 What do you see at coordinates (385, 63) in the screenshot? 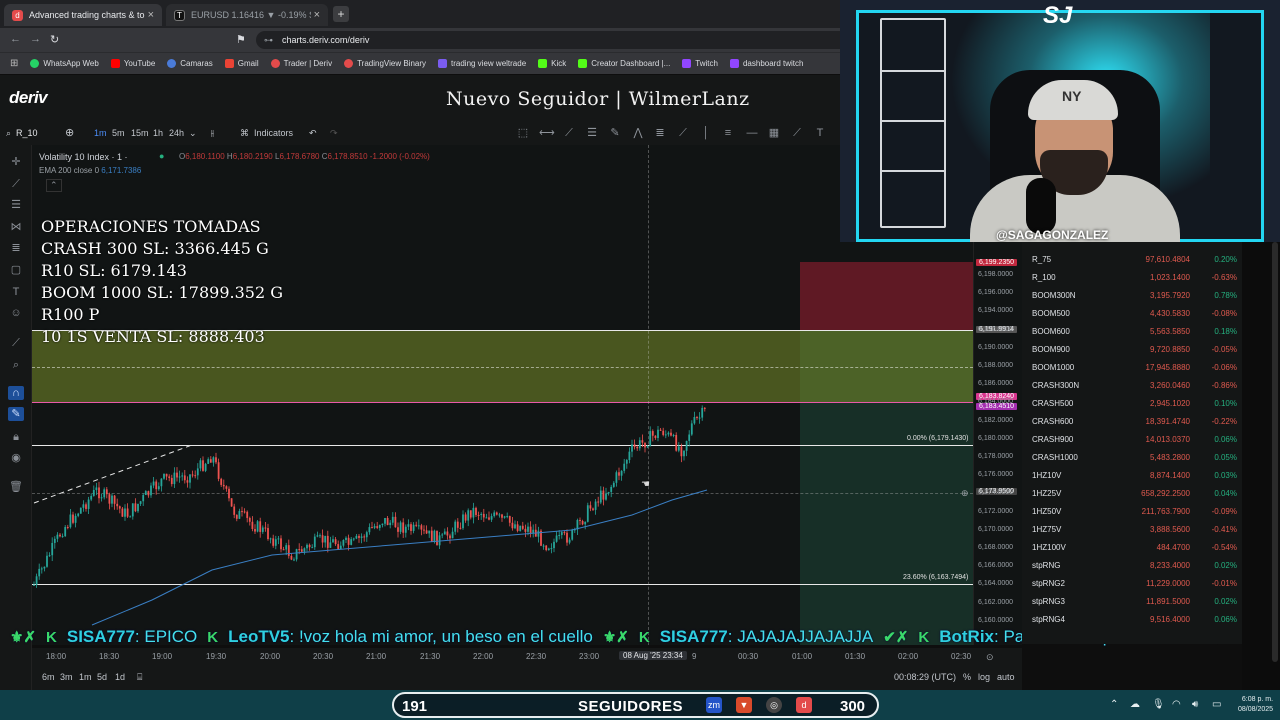
I see `bookmark-tradingview-binary: TradingView Binary` at bounding box center [385, 63].